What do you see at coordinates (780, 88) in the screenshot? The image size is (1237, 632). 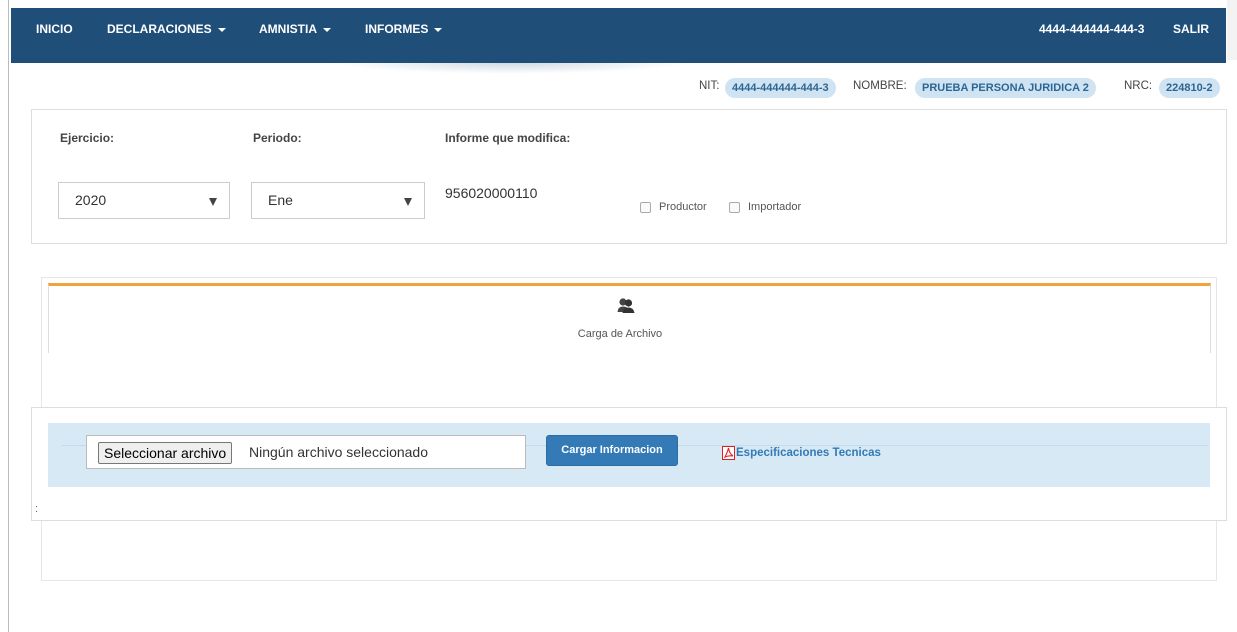 I see `nit-badge: 4444-444444-444-3` at bounding box center [780, 88].